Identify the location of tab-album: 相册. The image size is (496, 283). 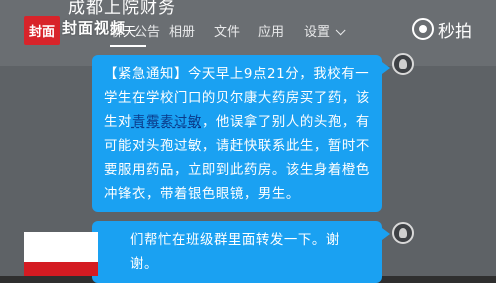
(182, 30).